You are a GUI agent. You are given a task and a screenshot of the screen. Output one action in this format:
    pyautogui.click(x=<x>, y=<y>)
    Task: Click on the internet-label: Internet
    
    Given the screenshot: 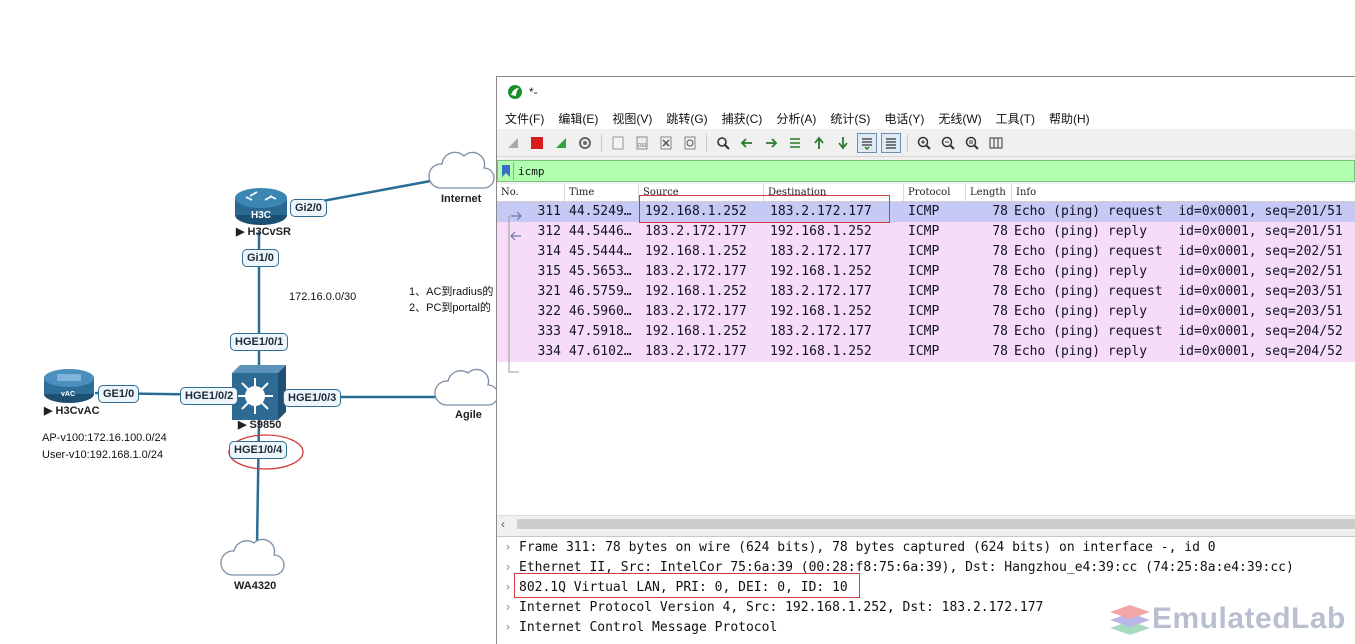 What is the action you would take?
    pyautogui.click(x=461, y=199)
    